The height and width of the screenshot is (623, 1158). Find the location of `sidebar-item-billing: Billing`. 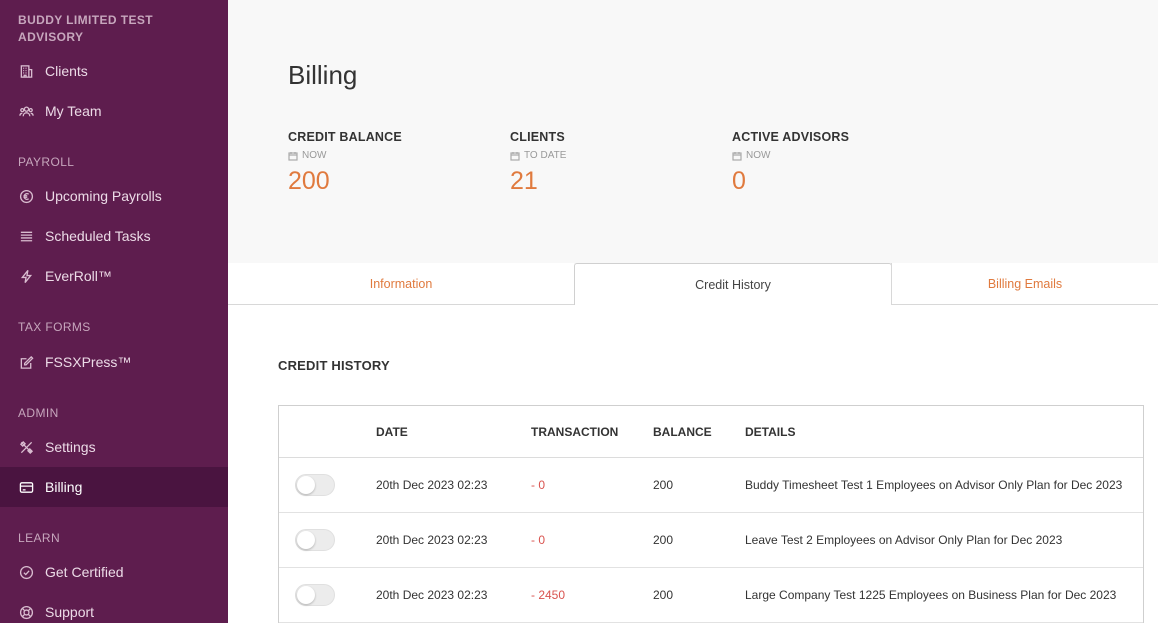

sidebar-item-billing: Billing is located at coordinates (114, 487).